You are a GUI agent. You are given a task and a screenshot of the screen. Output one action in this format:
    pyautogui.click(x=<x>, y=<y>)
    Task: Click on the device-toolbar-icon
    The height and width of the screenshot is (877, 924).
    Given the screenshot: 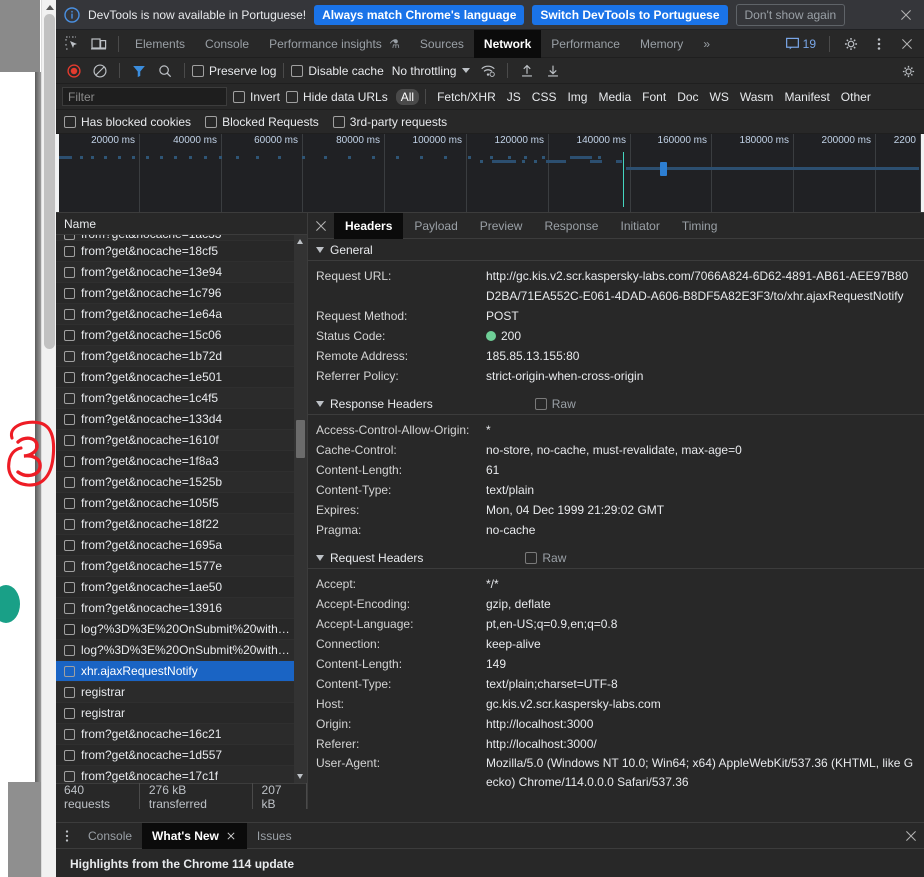 What is the action you would take?
    pyautogui.click(x=99, y=44)
    